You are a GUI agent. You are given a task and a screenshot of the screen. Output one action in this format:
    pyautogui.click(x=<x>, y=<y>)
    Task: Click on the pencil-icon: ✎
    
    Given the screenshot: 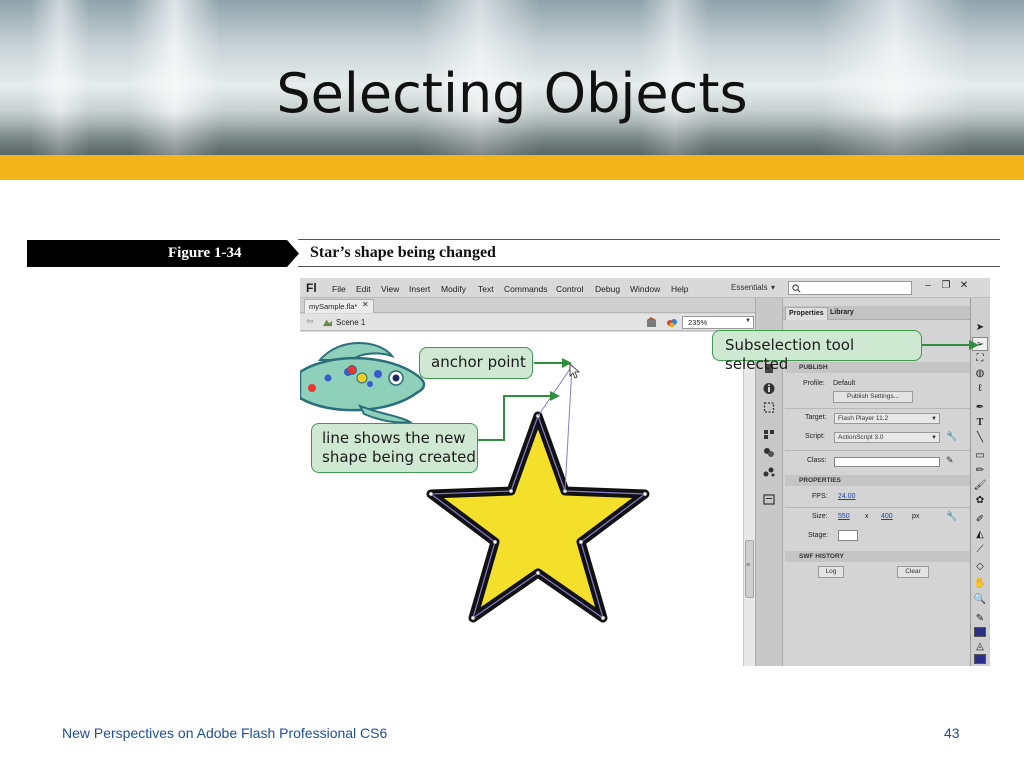 What is the action you would take?
    pyautogui.click(x=950, y=460)
    